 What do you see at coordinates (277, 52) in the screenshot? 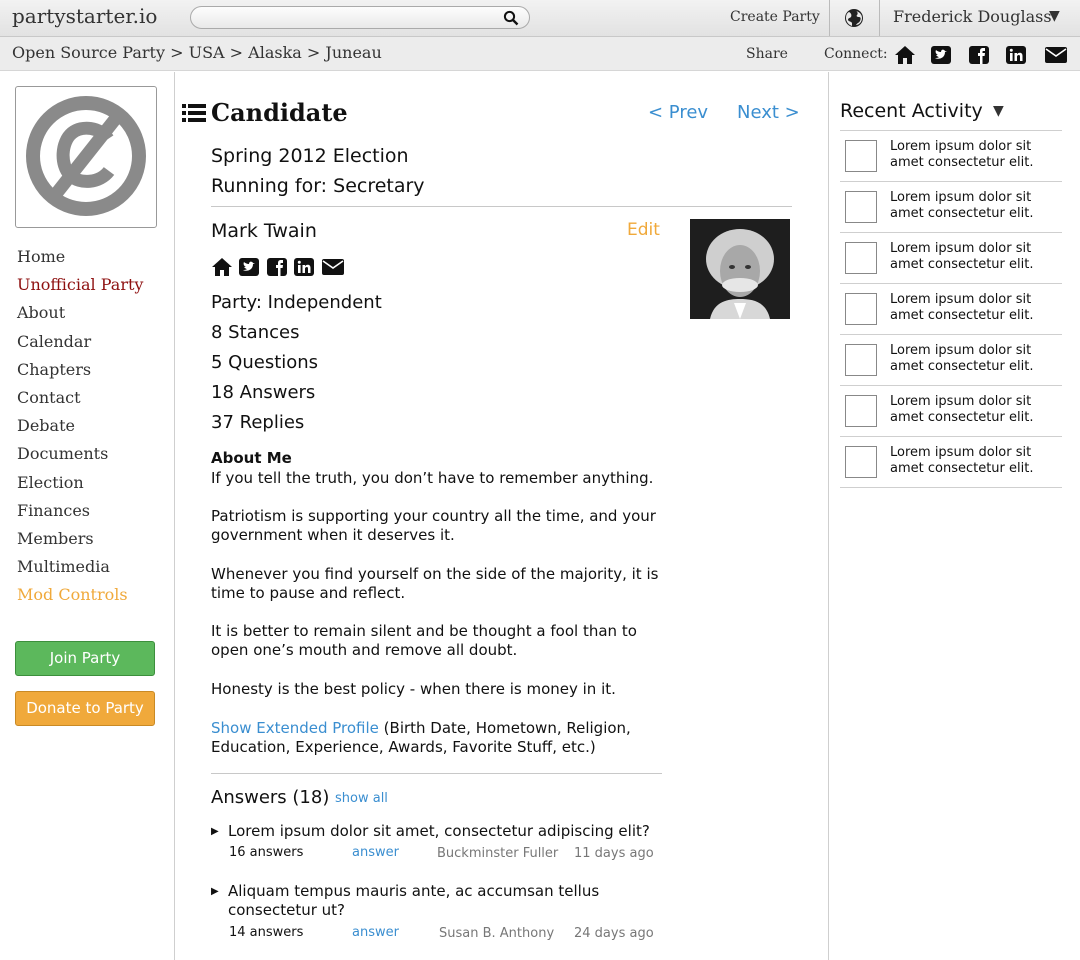
I see `breadcrumb-item: Alaska` at bounding box center [277, 52].